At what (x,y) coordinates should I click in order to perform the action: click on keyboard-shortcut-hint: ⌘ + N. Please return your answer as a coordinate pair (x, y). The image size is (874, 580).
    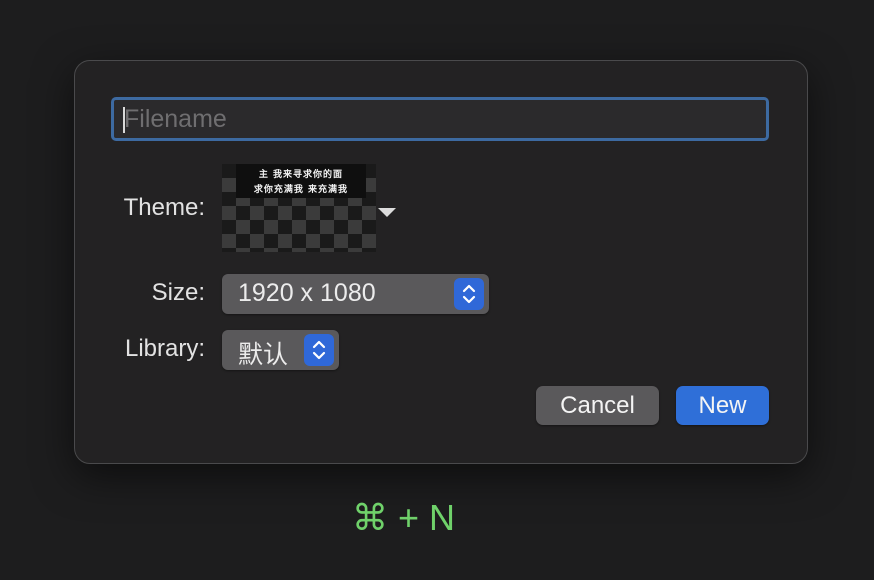
    Looking at the image, I should click on (404, 517).